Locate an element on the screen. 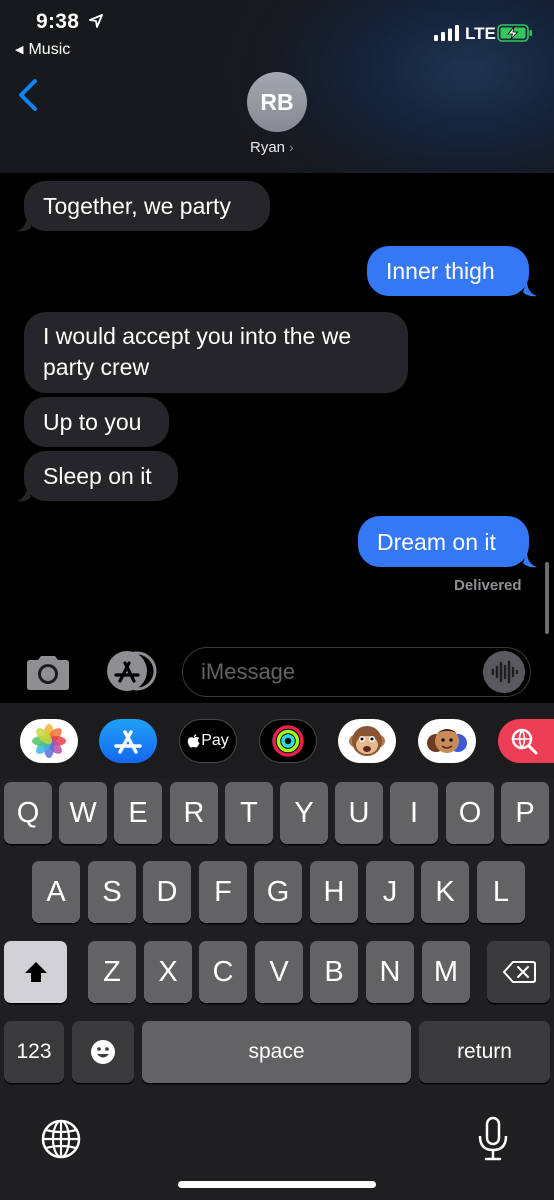 The height and width of the screenshot is (1200, 554). voice-message-button is located at coordinates (504, 672).